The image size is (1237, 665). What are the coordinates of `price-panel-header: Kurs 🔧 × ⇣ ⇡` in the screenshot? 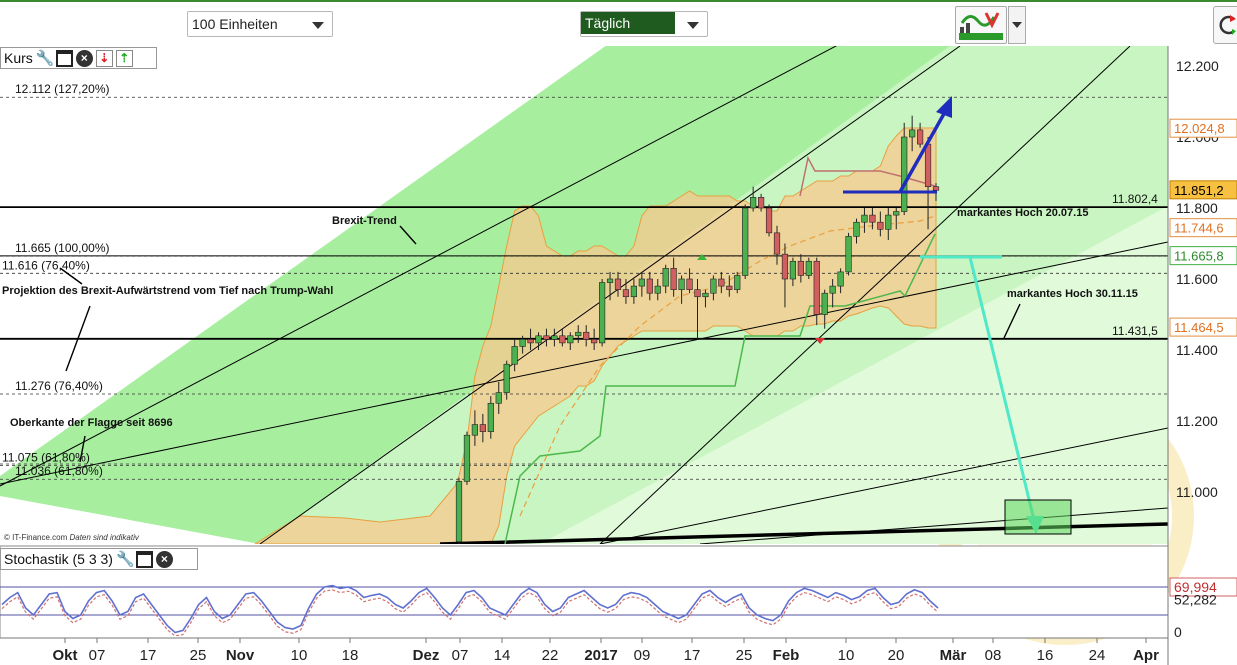 It's located at (78, 58).